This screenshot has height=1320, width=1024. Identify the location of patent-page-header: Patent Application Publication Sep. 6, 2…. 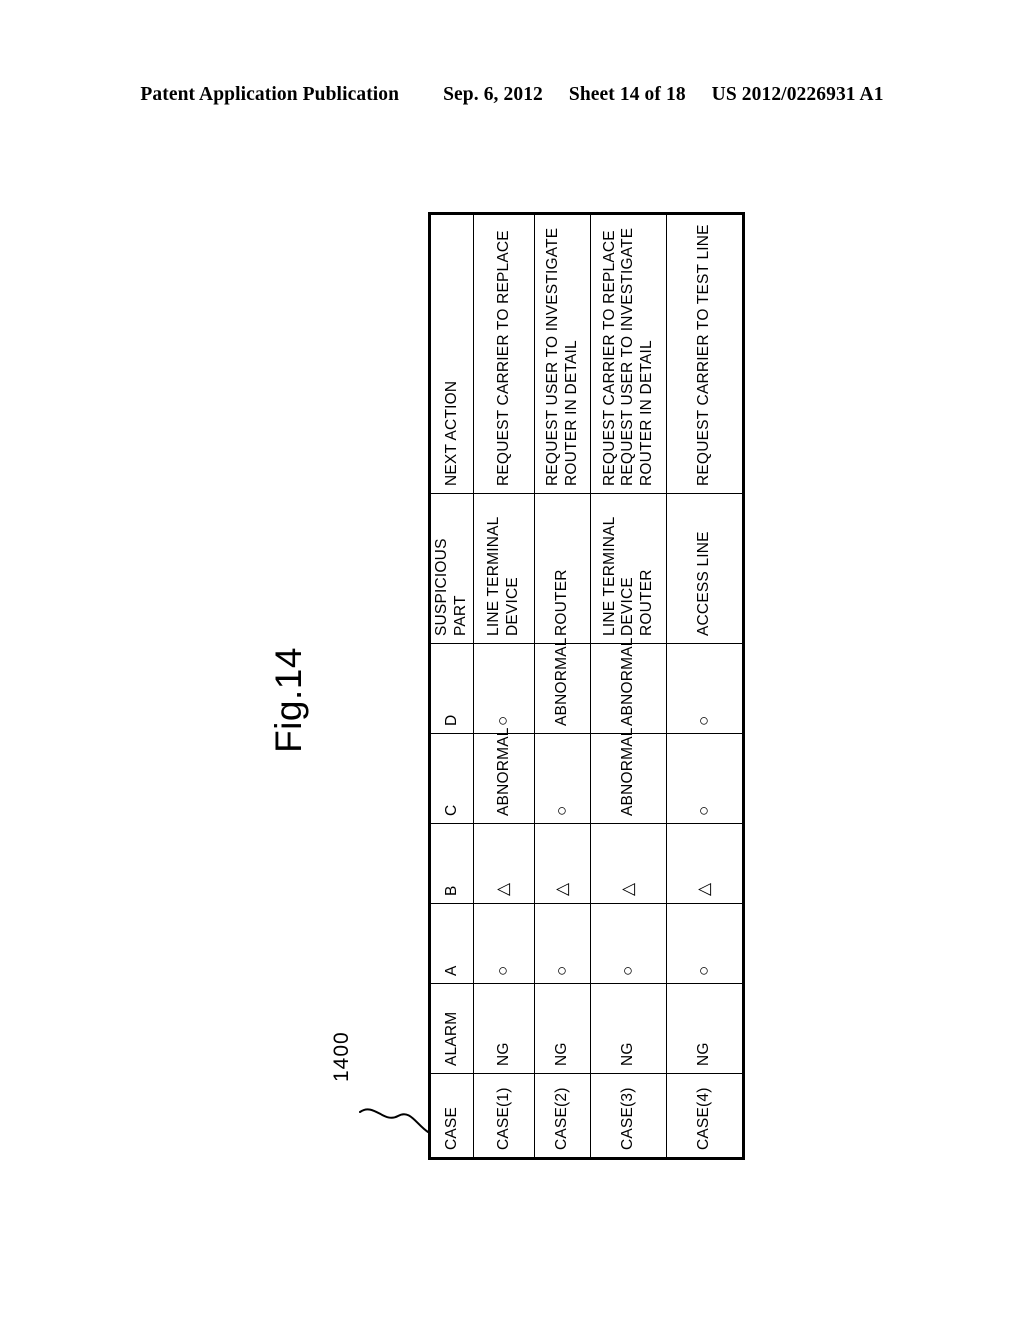
(512, 95).